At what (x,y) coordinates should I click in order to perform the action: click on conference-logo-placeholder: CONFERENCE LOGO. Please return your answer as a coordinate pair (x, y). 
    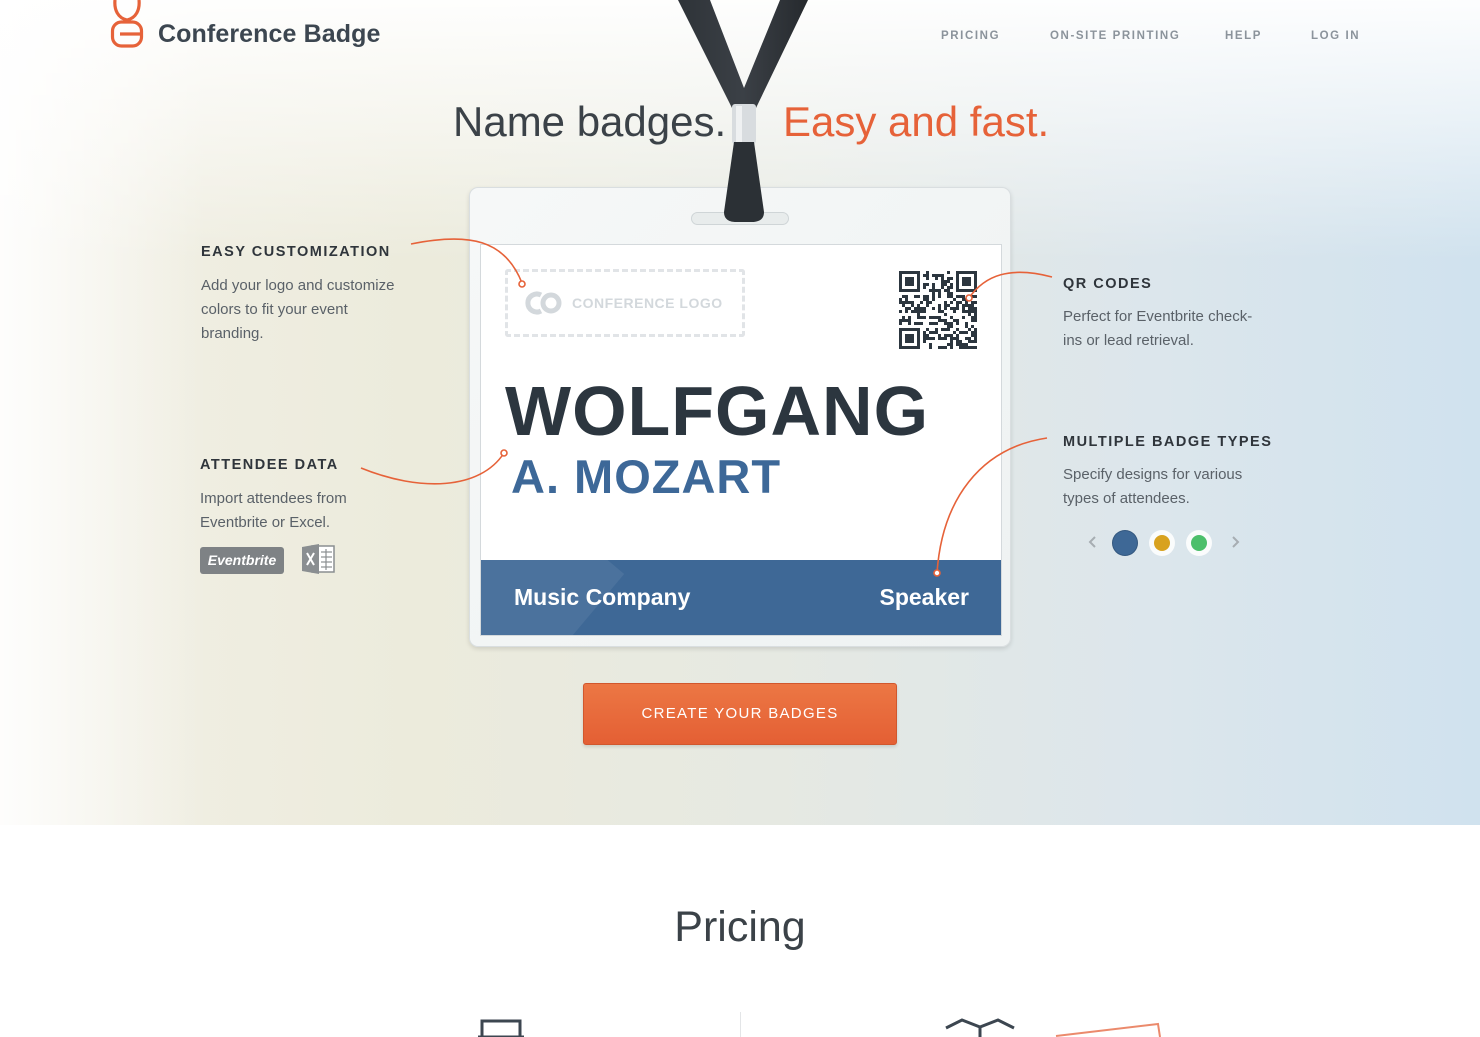
    Looking at the image, I should click on (625, 303).